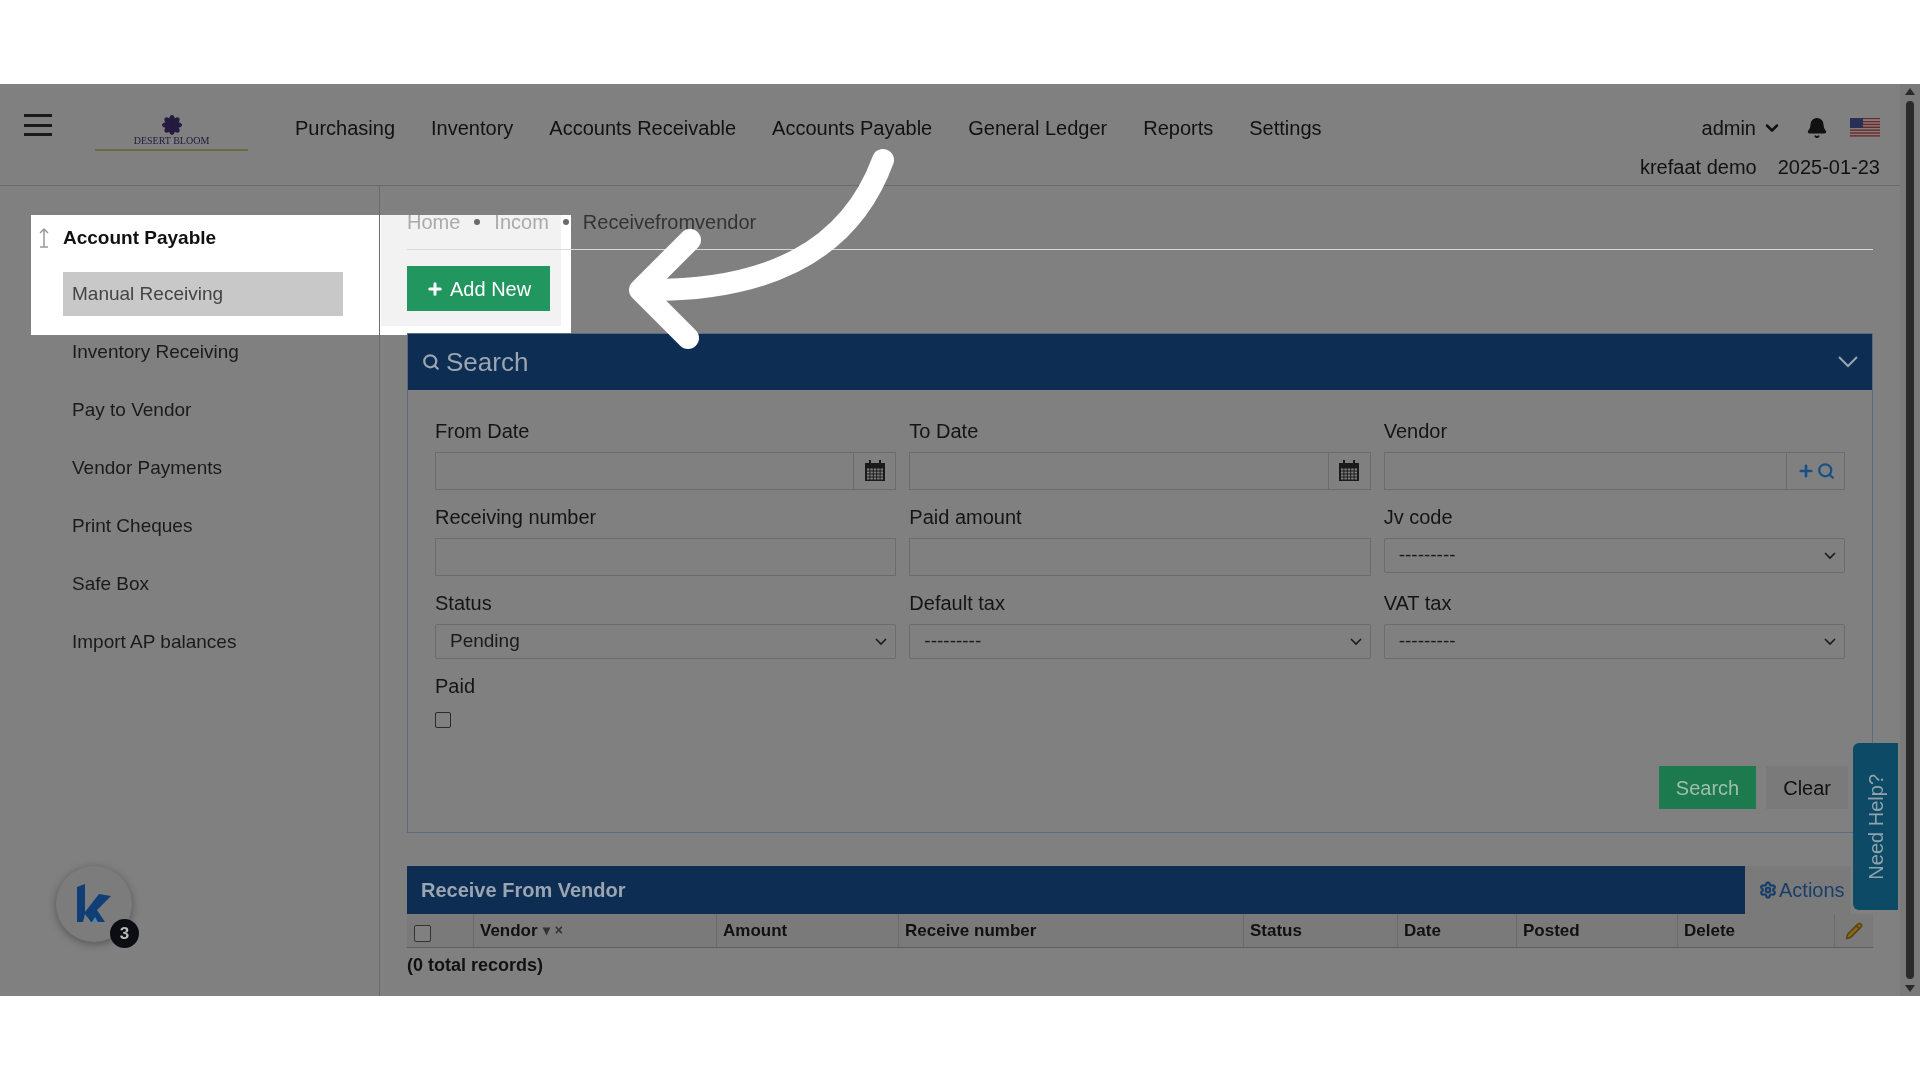 This screenshot has height=1080, width=1920. I want to click on sidebar-item: Vendor Payments, so click(203, 468).